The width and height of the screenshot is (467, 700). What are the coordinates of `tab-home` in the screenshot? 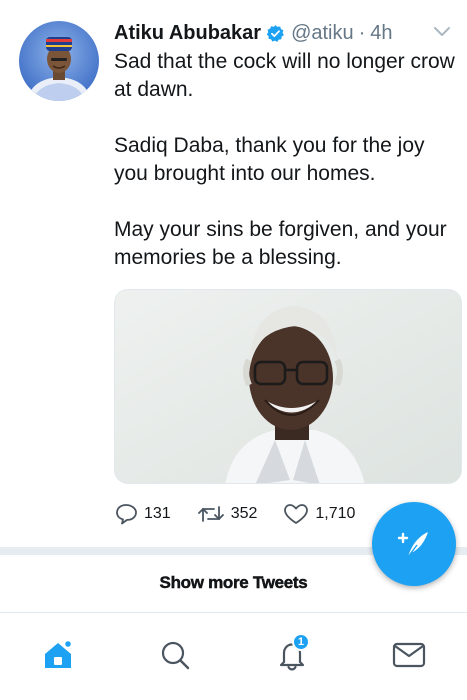 It's located at (58, 655).